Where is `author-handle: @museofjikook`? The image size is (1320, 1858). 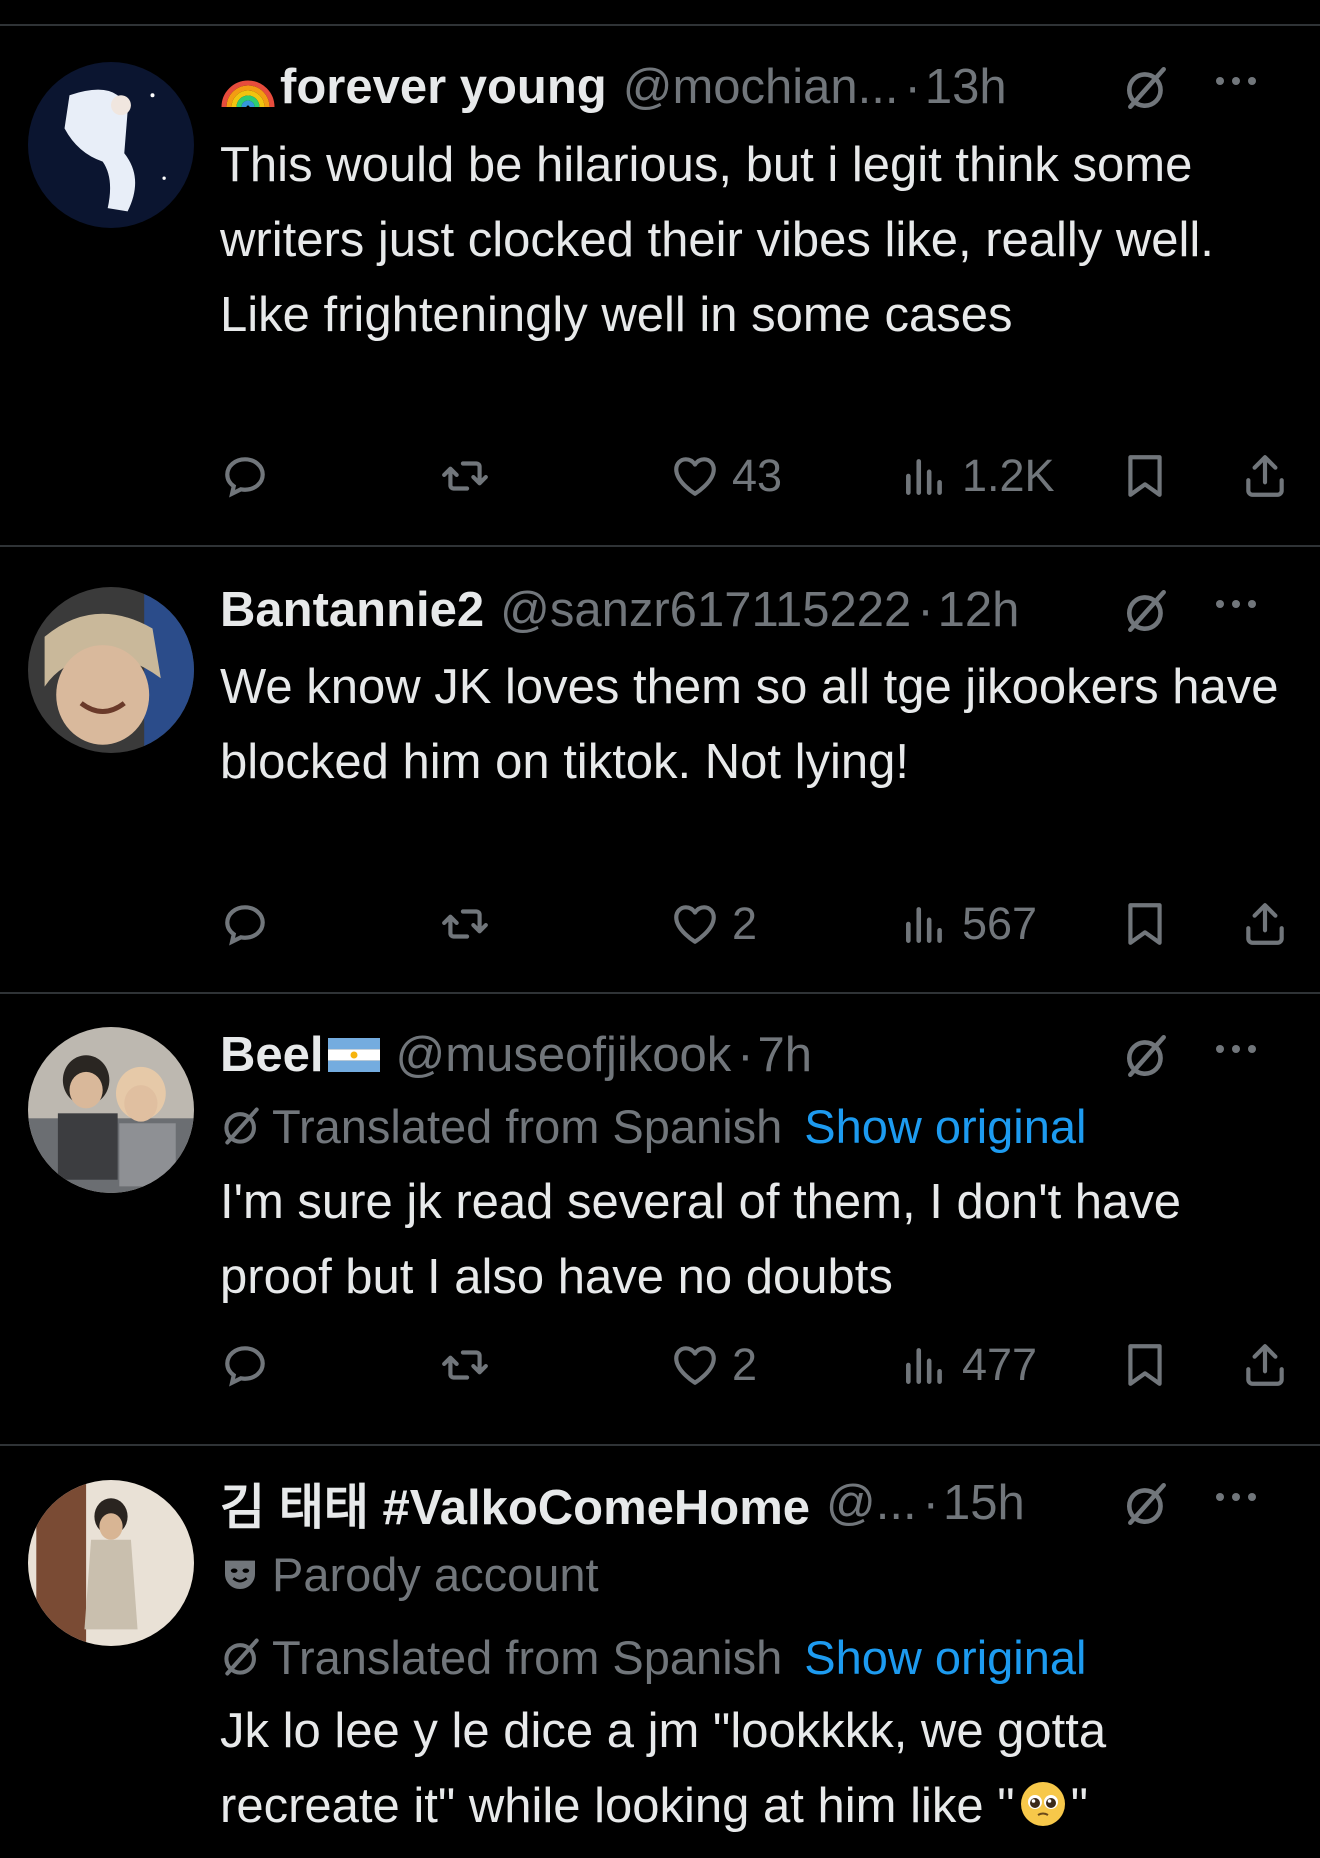
author-handle: @museofjikook is located at coordinates (564, 1055).